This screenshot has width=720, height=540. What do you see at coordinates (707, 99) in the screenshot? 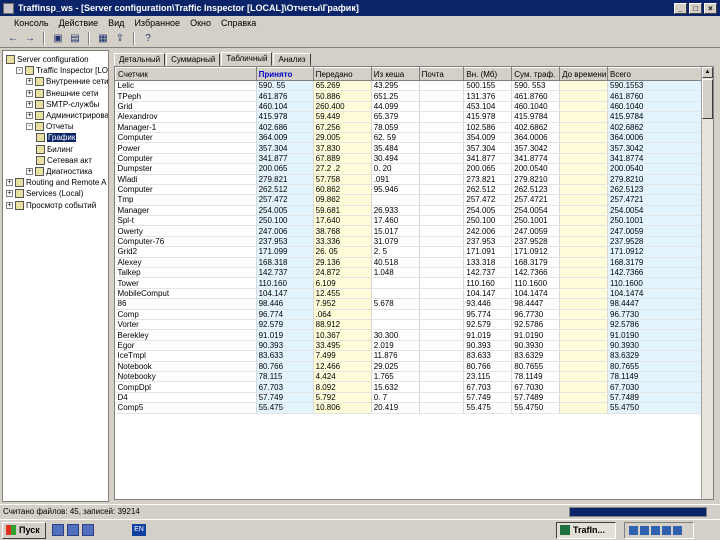
I see `scroll-thumb` at bounding box center [707, 99].